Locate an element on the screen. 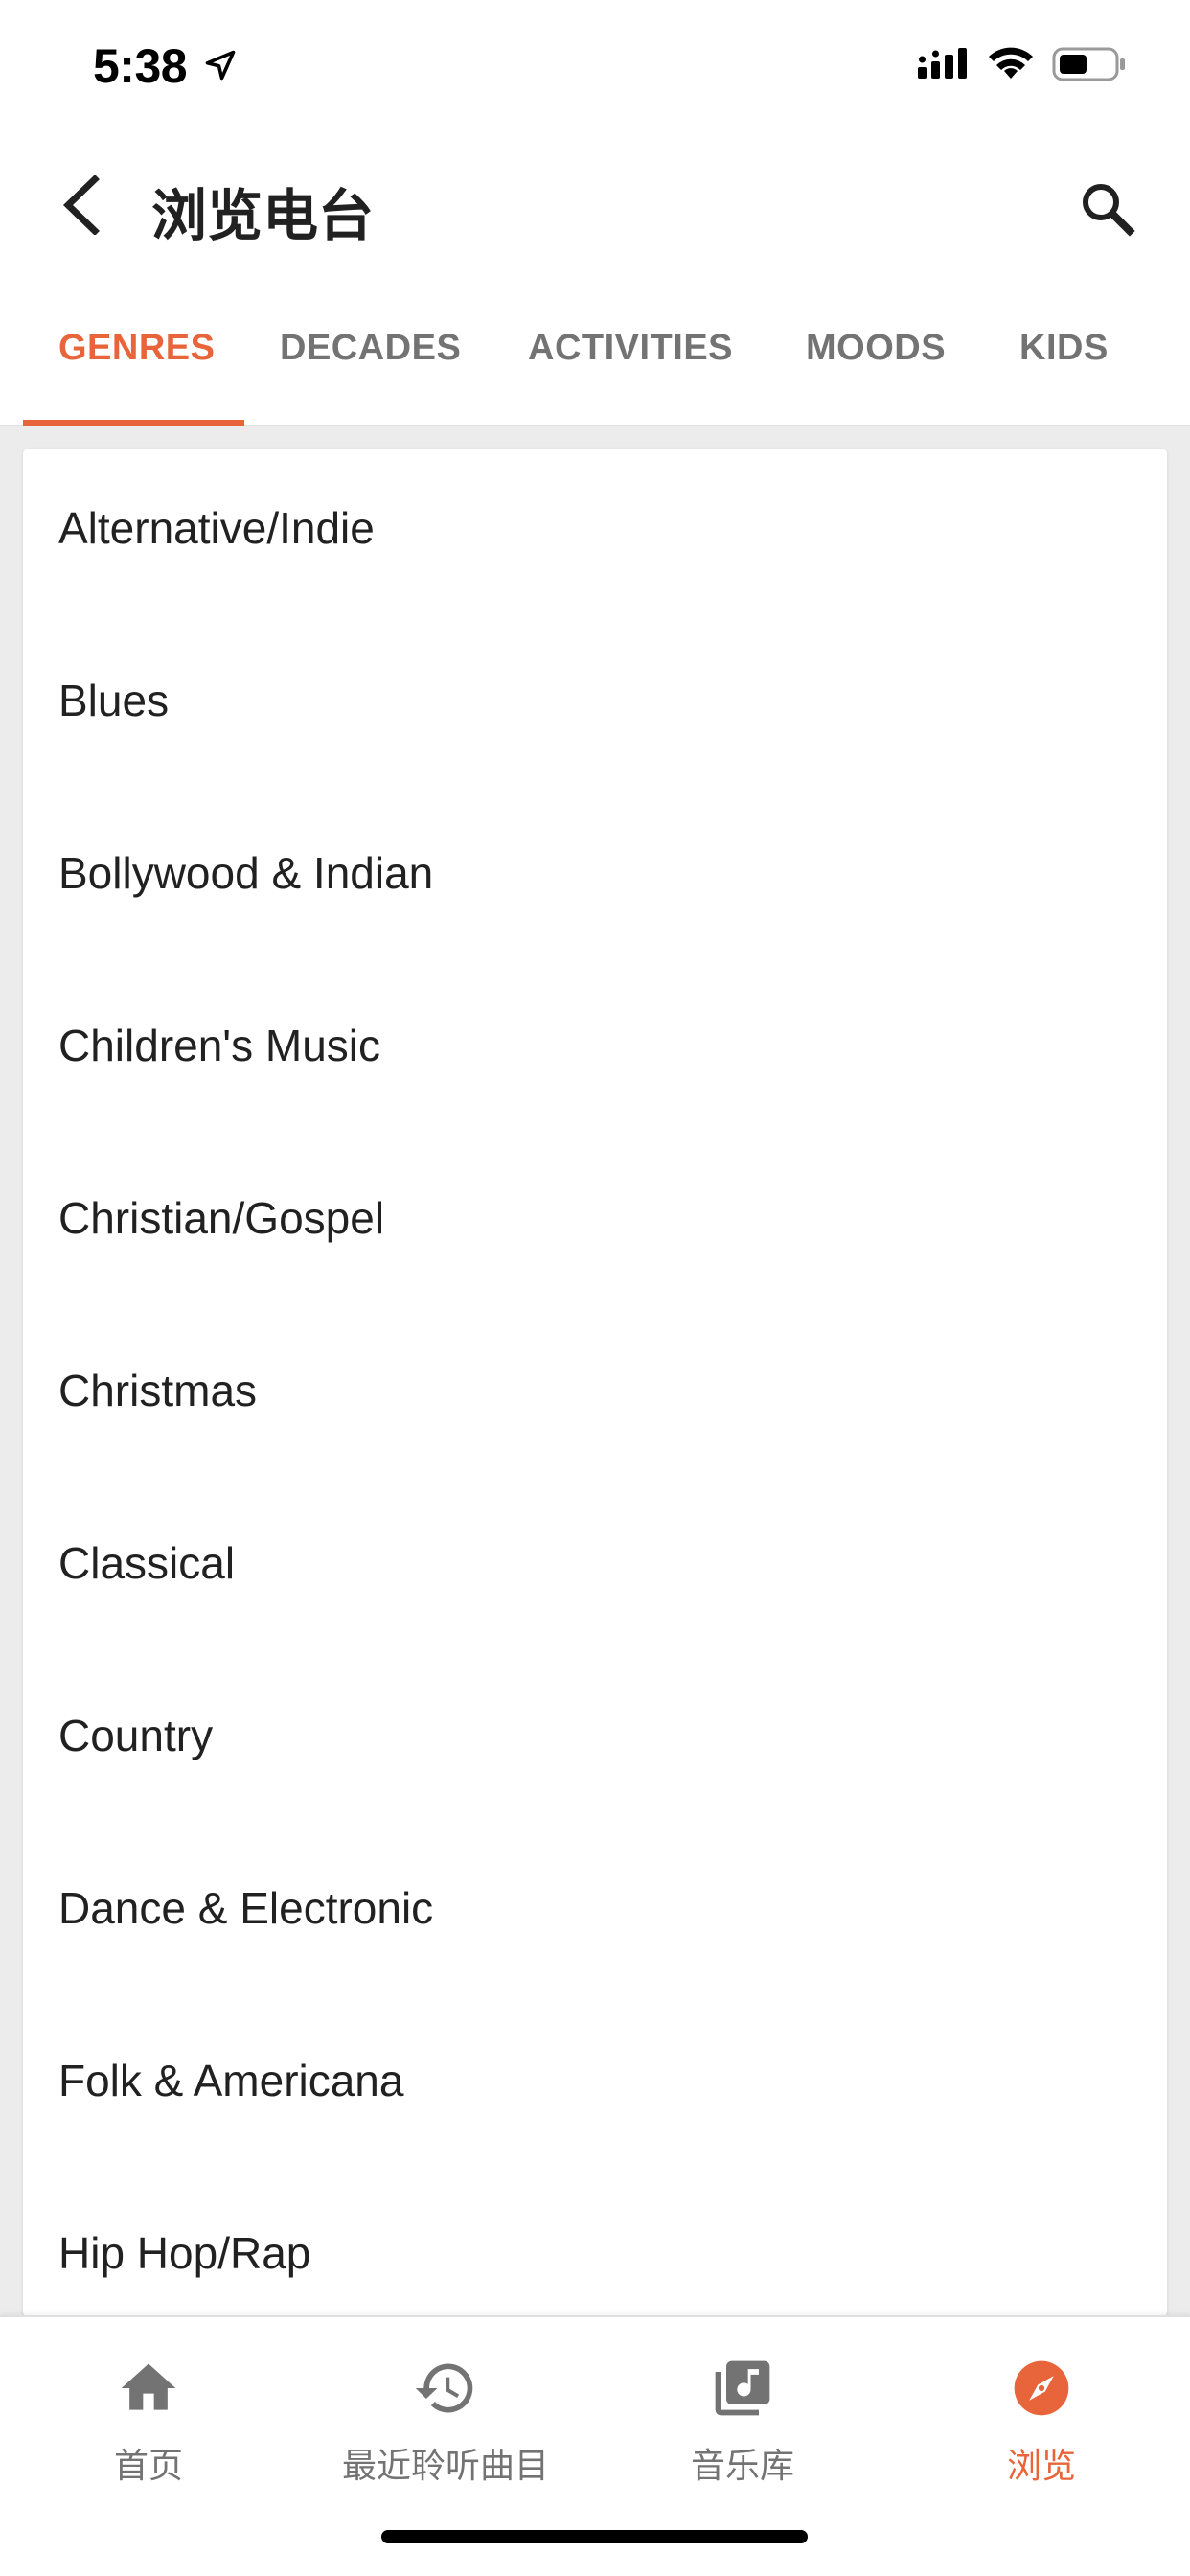 The height and width of the screenshot is (2576, 1190). nav-label: 浏览 is located at coordinates (1041, 2466).